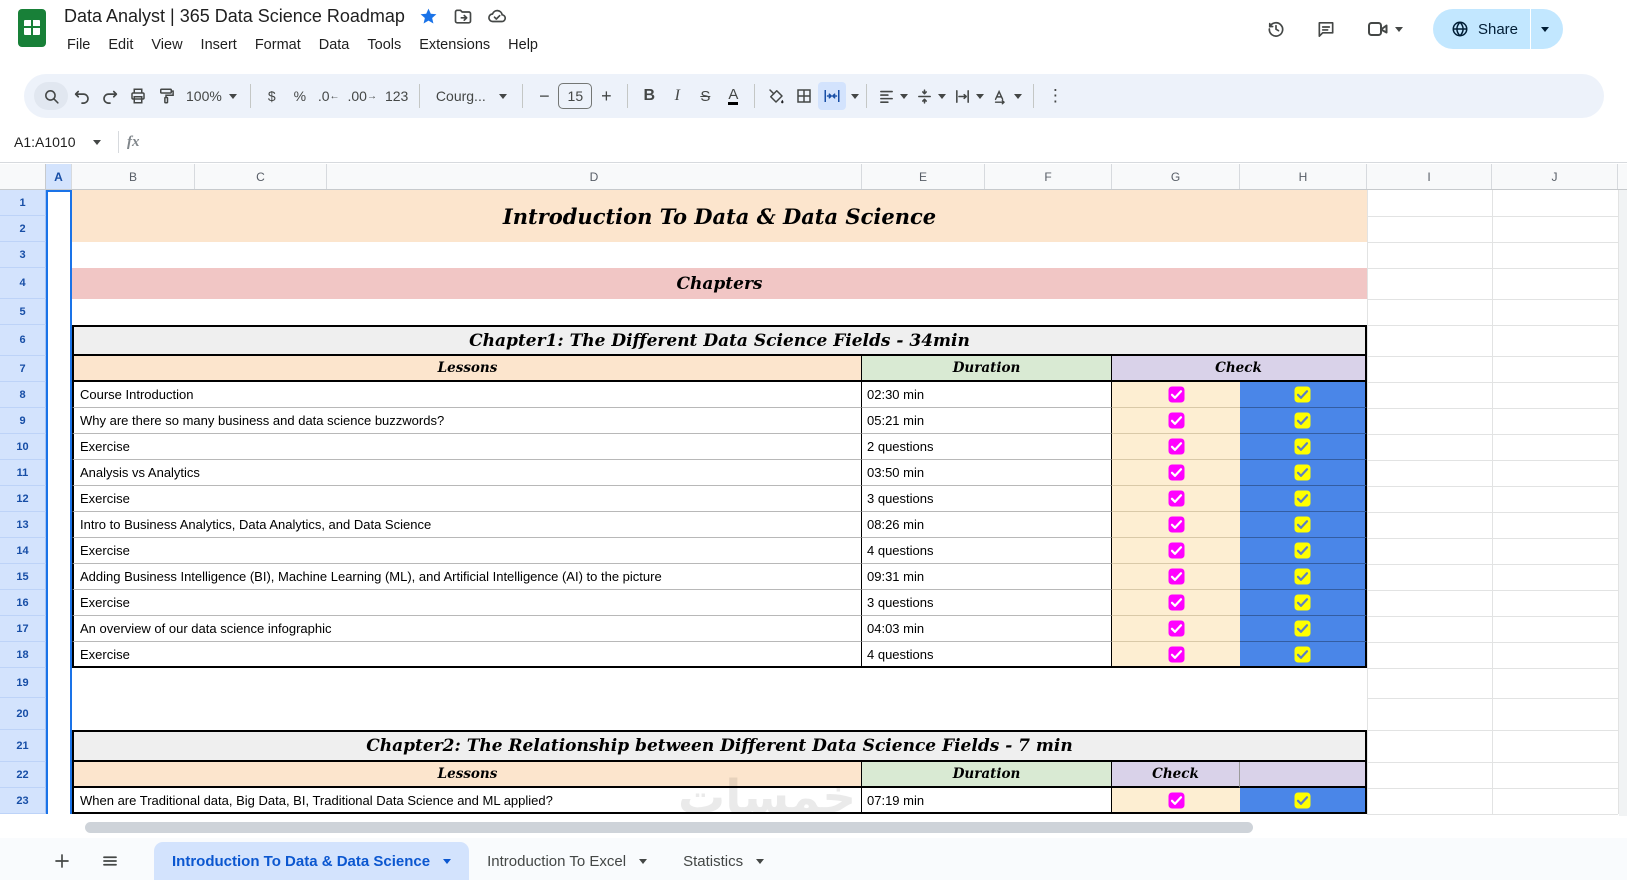 This screenshot has width=1627, height=880. What do you see at coordinates (166, 45) in the screenshot?
I see `menu-item-view: View` at bounding box center [166, 45].